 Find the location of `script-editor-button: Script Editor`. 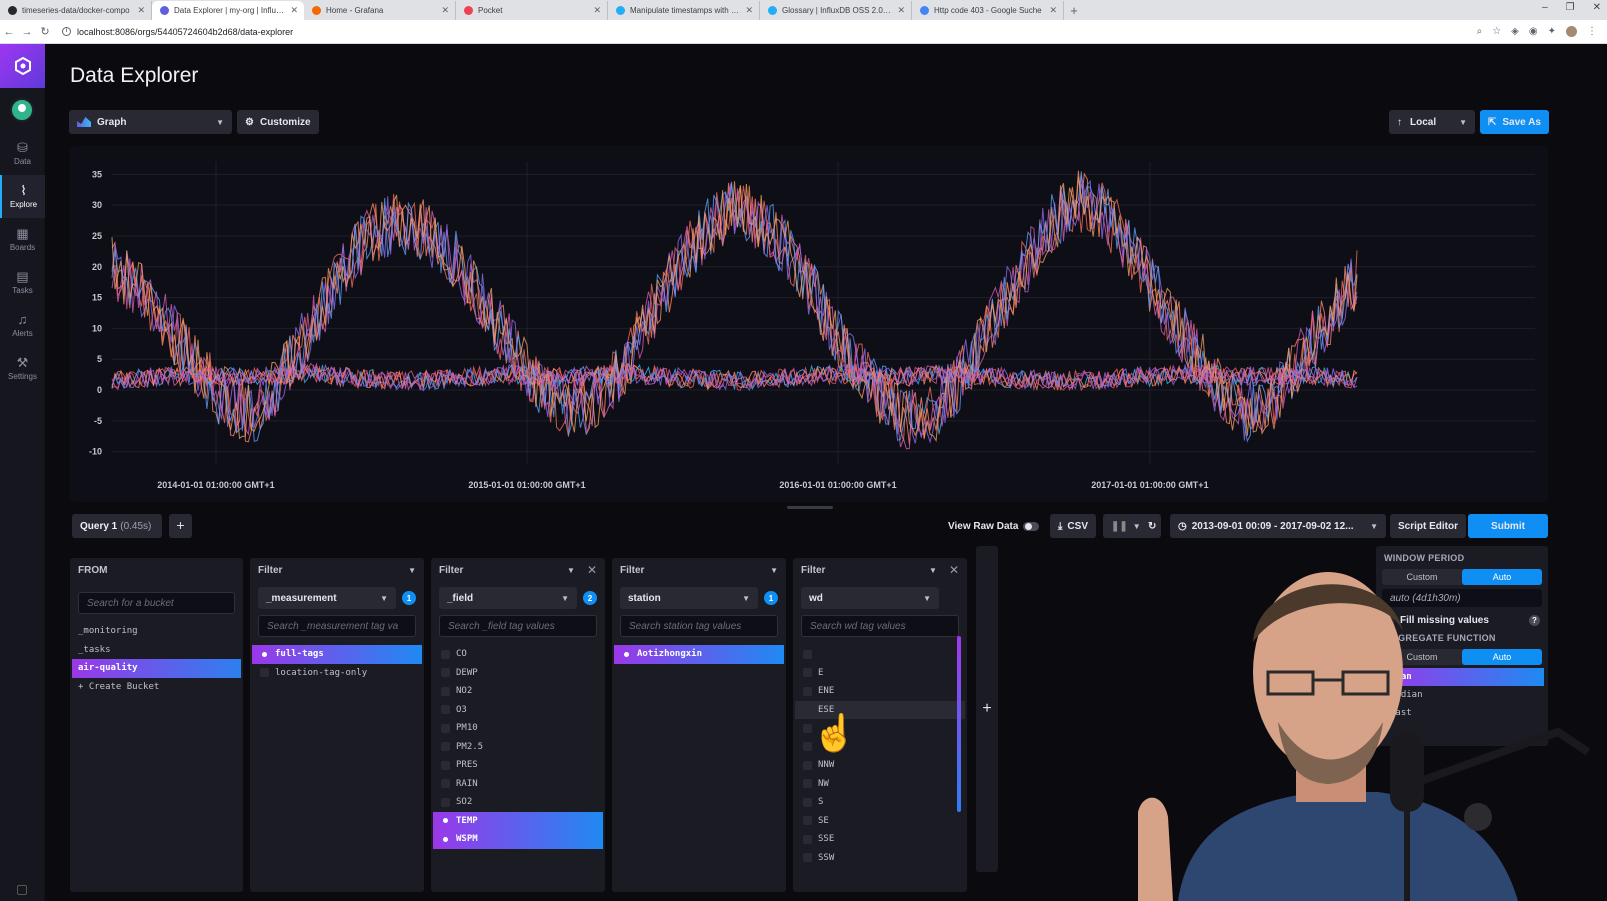

script-editor-button: Script Editor is located at coordinates (1428, 526).